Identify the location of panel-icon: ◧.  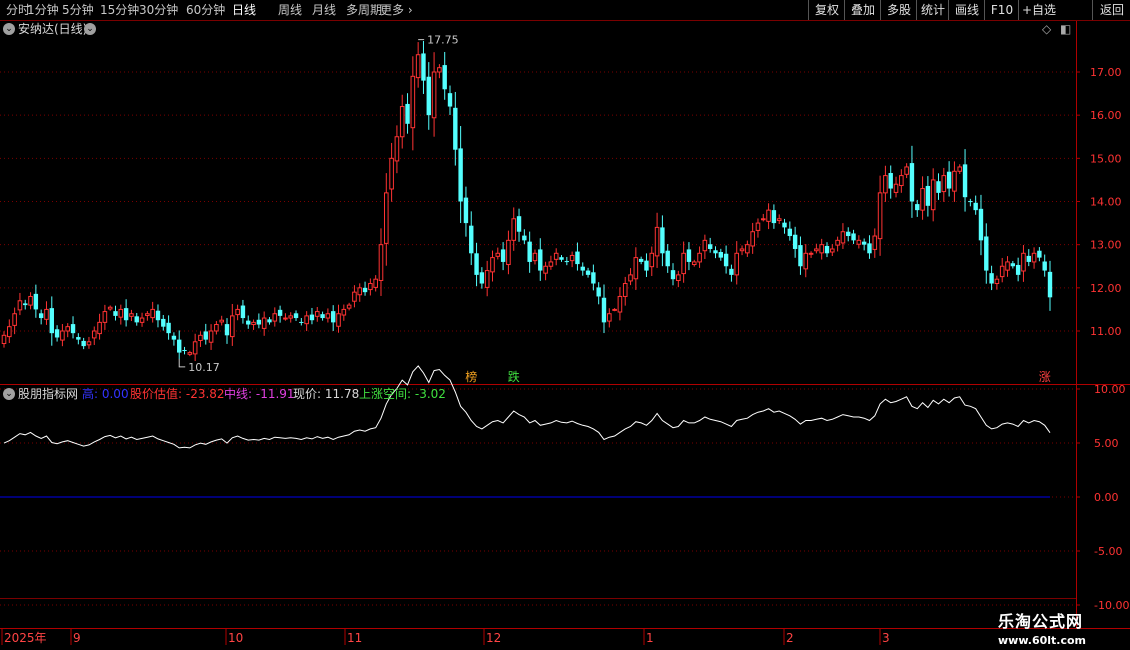
(1065, 29).